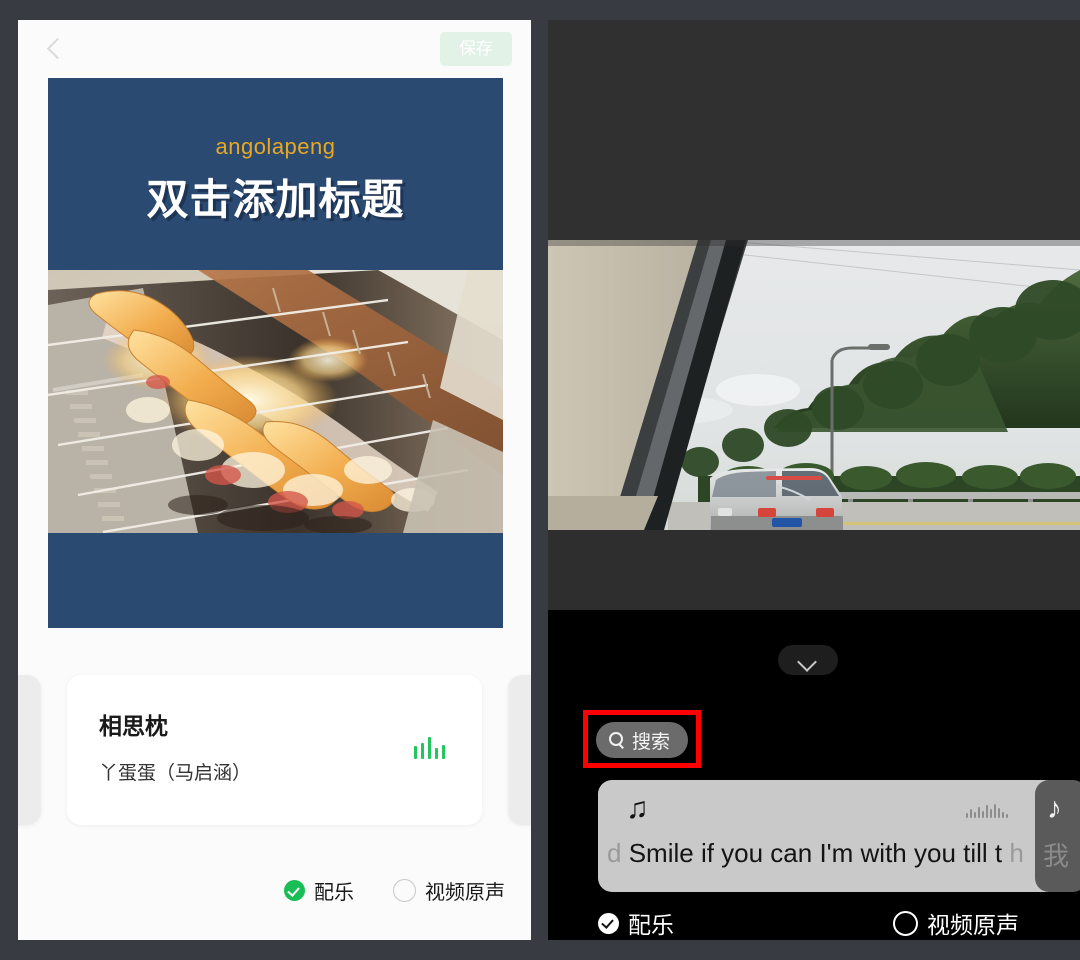 This screenshot has width=1080, height=960. I want to click on audio-option-original-dark: 视频原声, so click(956, 923).